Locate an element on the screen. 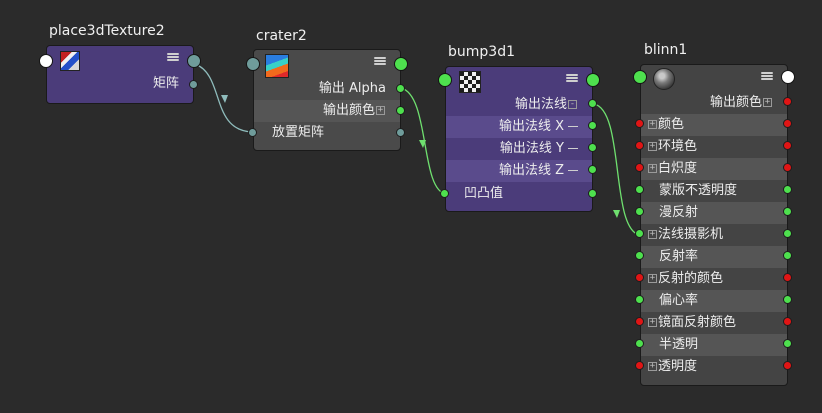 The width and height of the screenshot is (822, 413). attr-diffuse-label: 漫反射 is located at coordinates (679, 212).